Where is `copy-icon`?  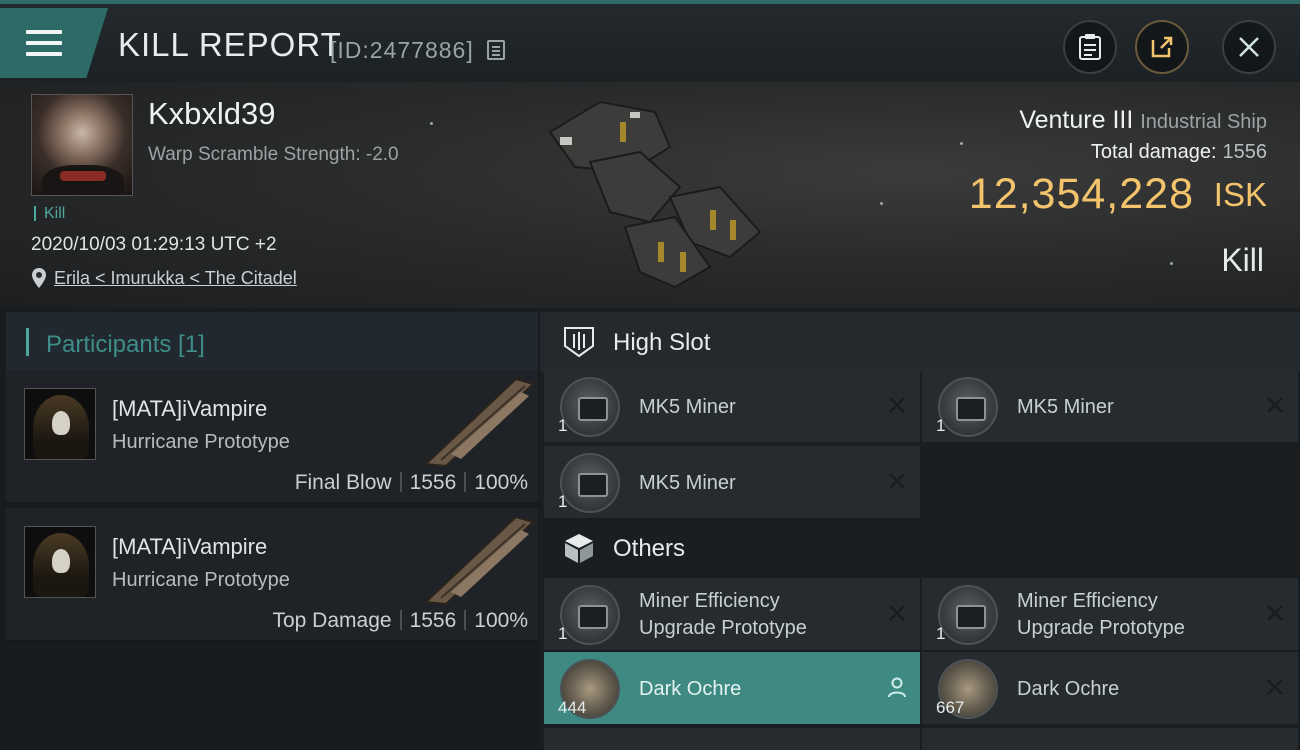 copy-icon is located at coordinates (496, 50).